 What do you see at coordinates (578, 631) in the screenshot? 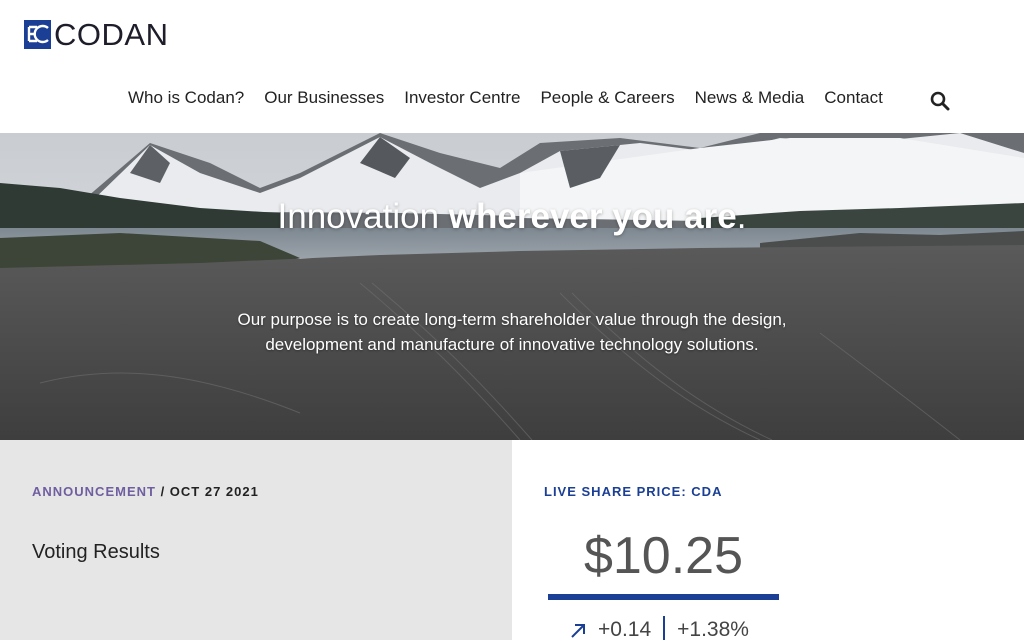
I see `arrow-up-right-icon` at bounding box center [578, 631].